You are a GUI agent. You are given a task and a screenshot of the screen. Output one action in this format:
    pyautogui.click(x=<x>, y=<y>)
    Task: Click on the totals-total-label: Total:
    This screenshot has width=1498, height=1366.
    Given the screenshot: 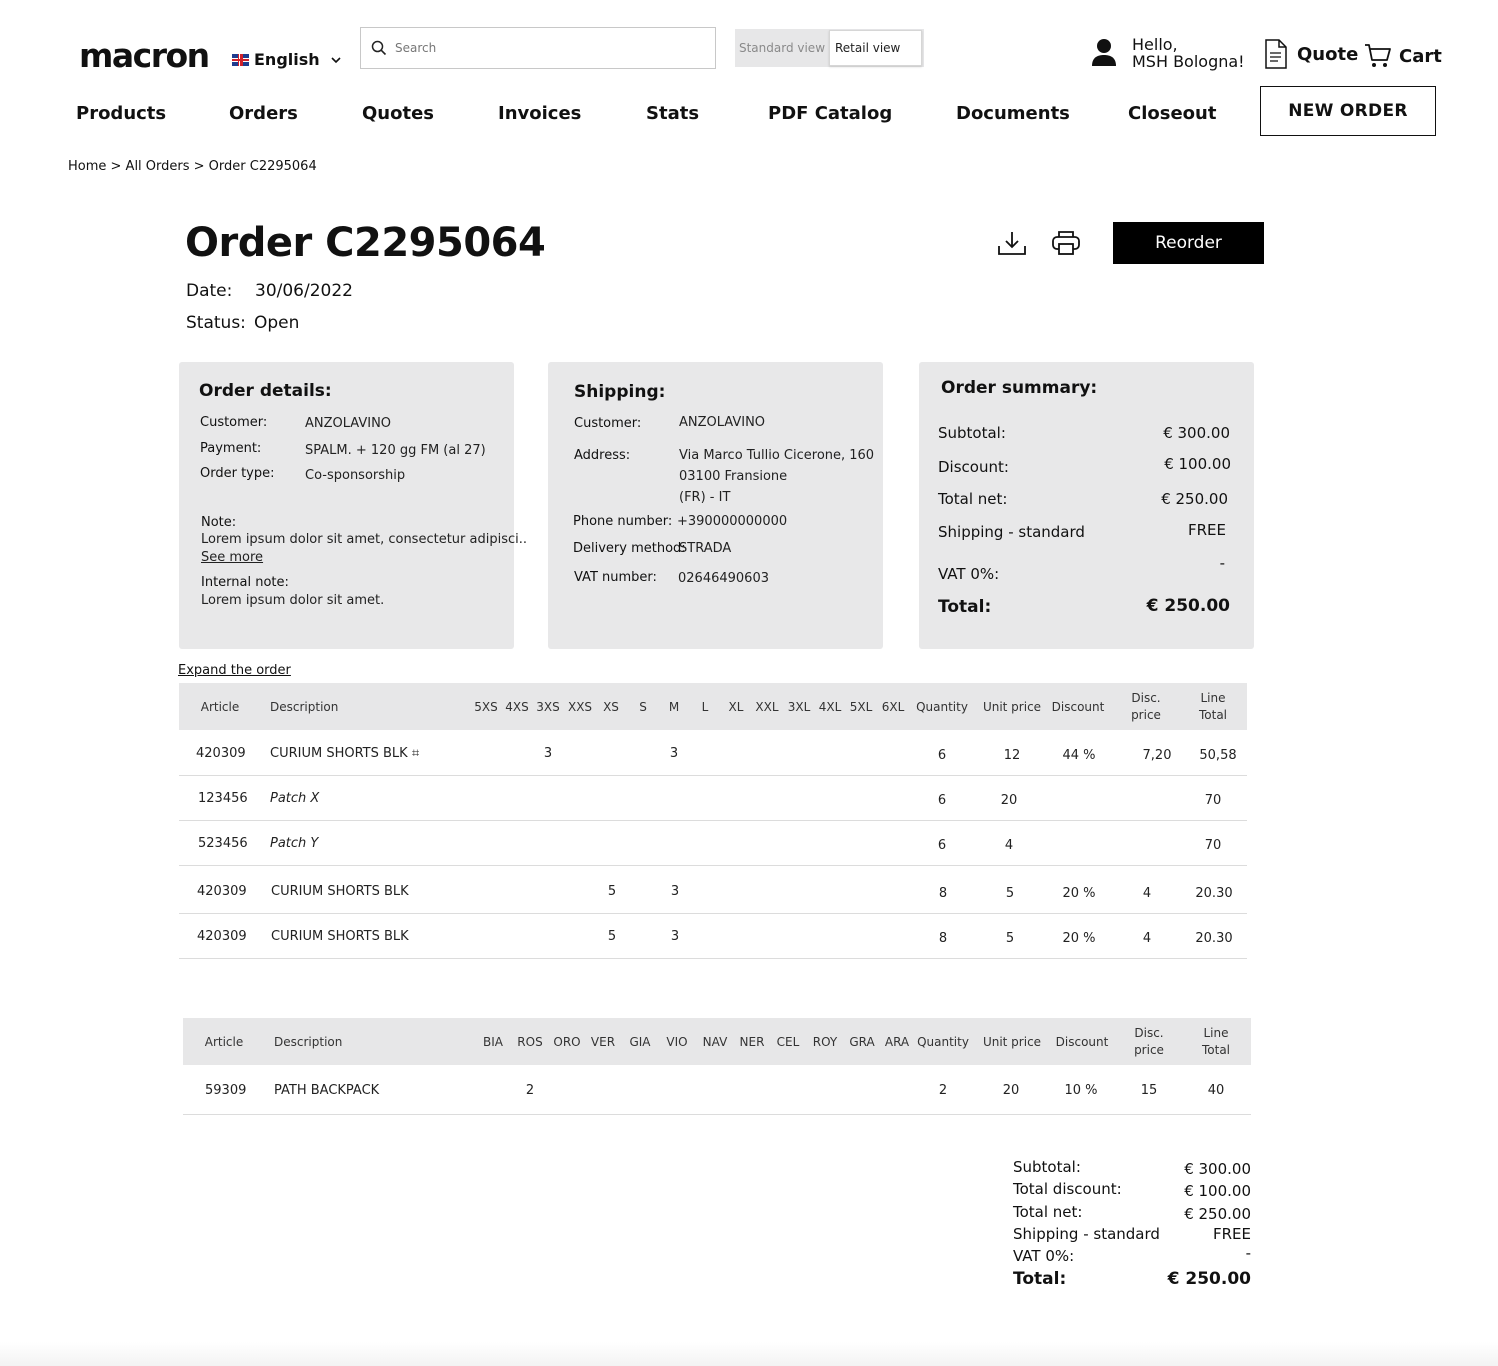 What is the action you would take?
    pyautogui.click(x=1040, y=1279)
    